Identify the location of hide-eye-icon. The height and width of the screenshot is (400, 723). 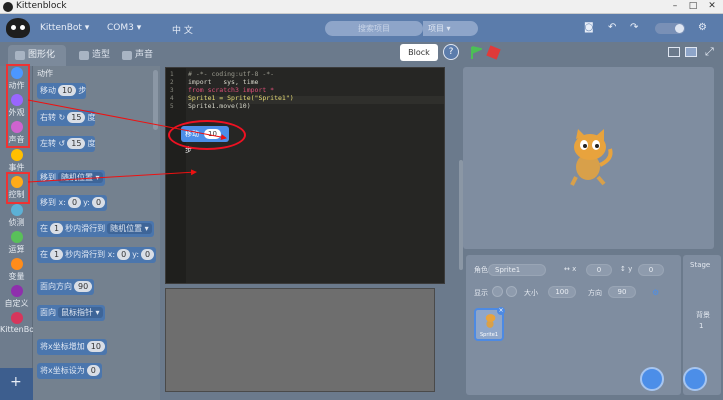
(511, 291).